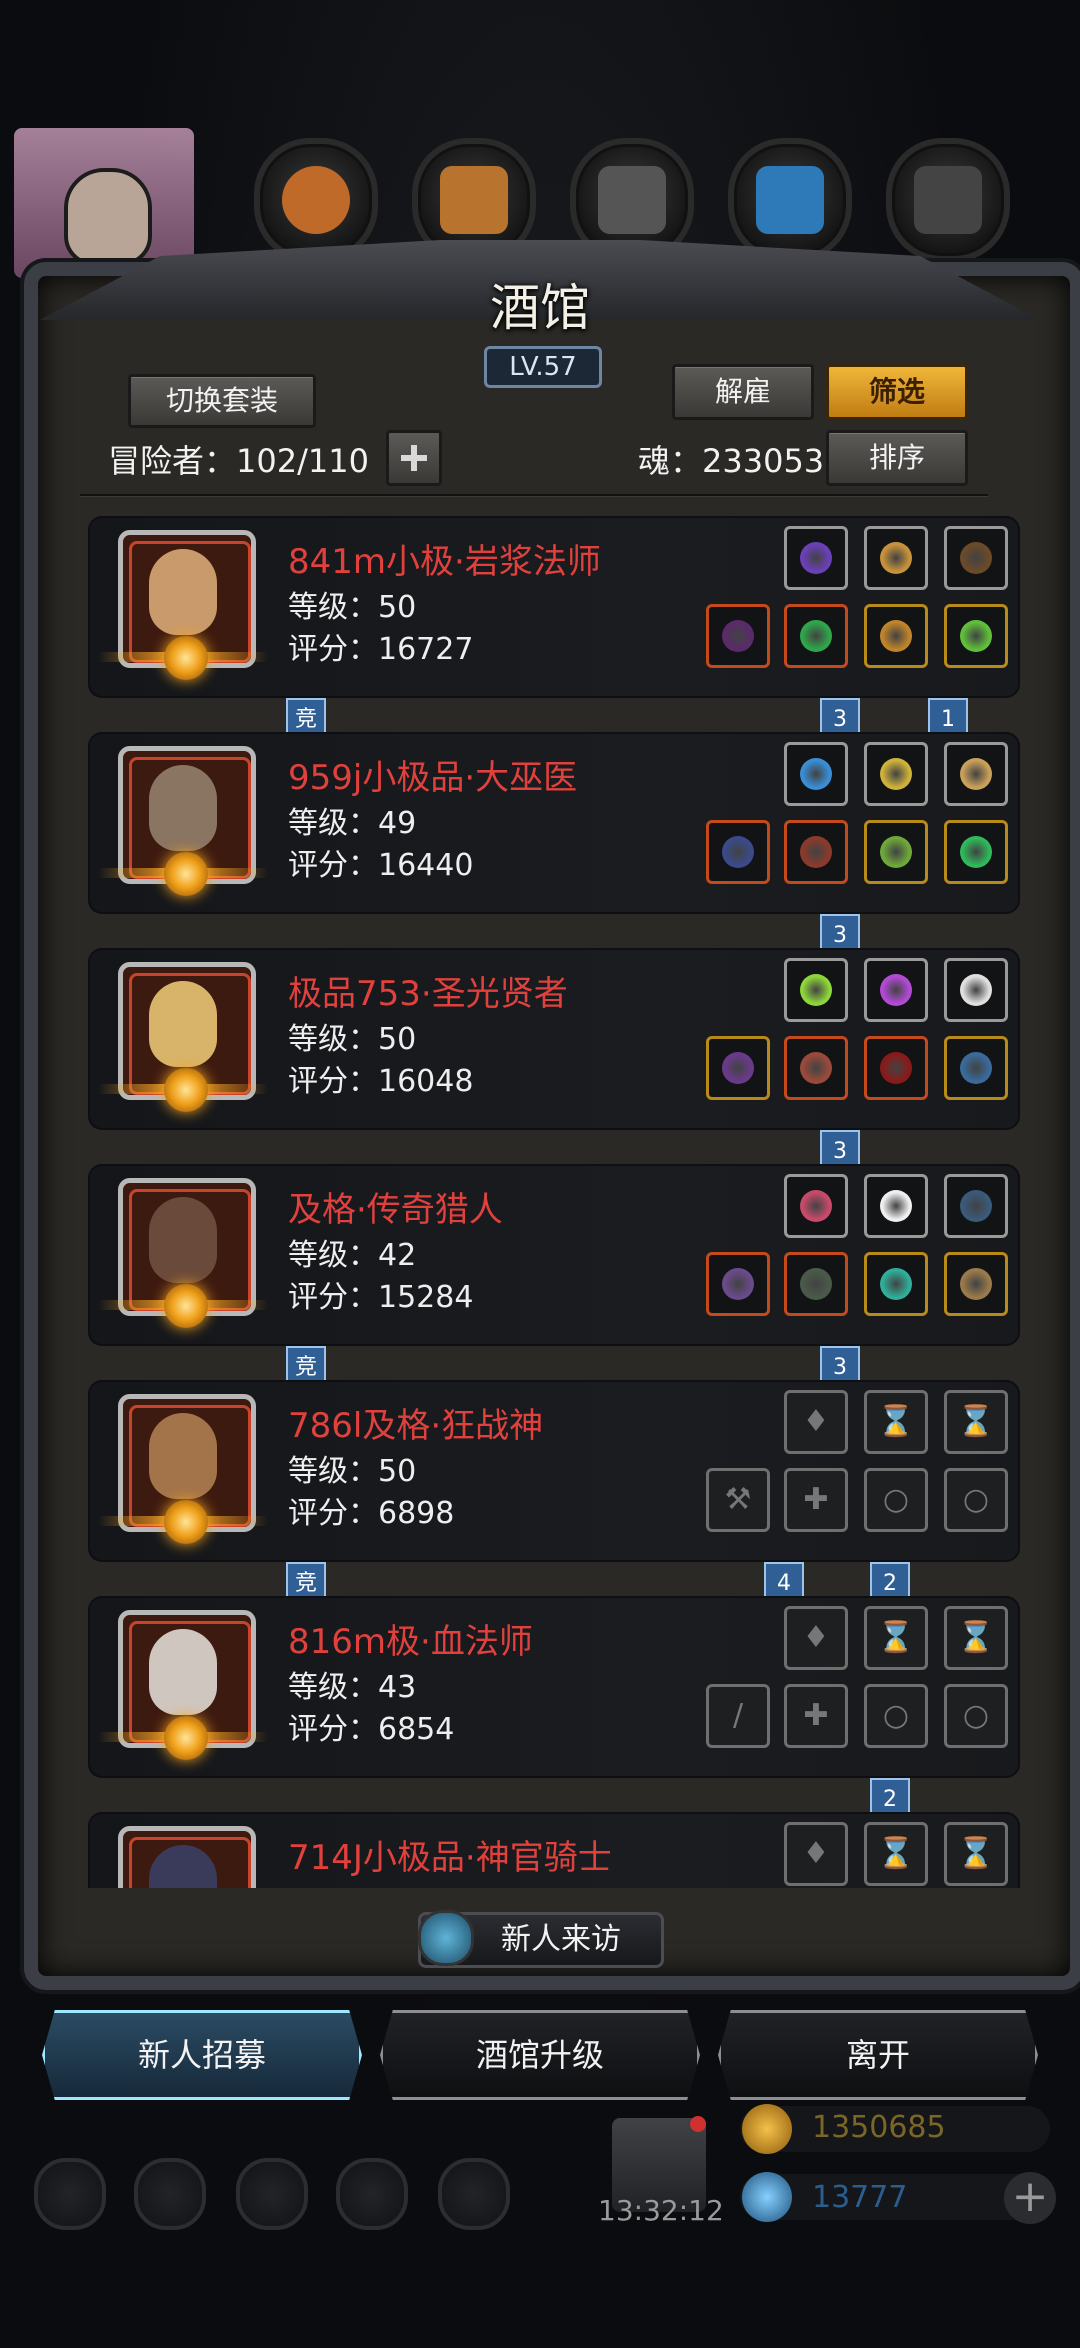  What do you see at coordinates (897, 458) in the screenshot?
I see `sort-button: 排序` at bounding box center [897, 458].